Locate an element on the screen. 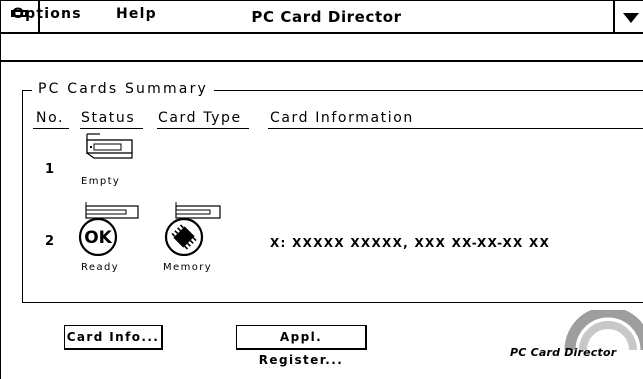 The height and width of the screenshot is (379, 643). ok-status-icon: OK is located at coordinates (107, 228).